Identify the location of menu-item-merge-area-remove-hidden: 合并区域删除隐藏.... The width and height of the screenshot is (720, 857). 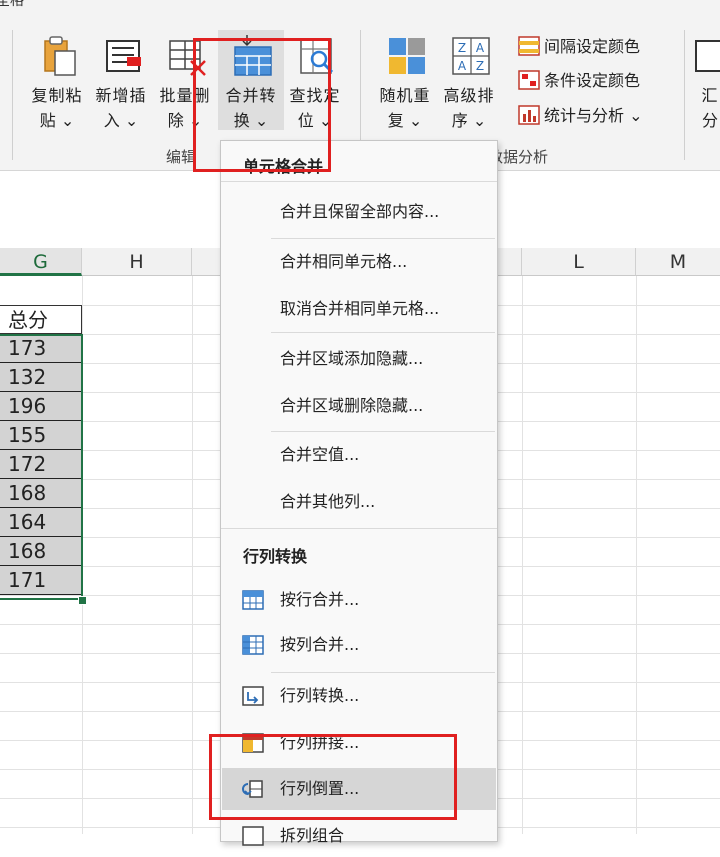
(359, 406).